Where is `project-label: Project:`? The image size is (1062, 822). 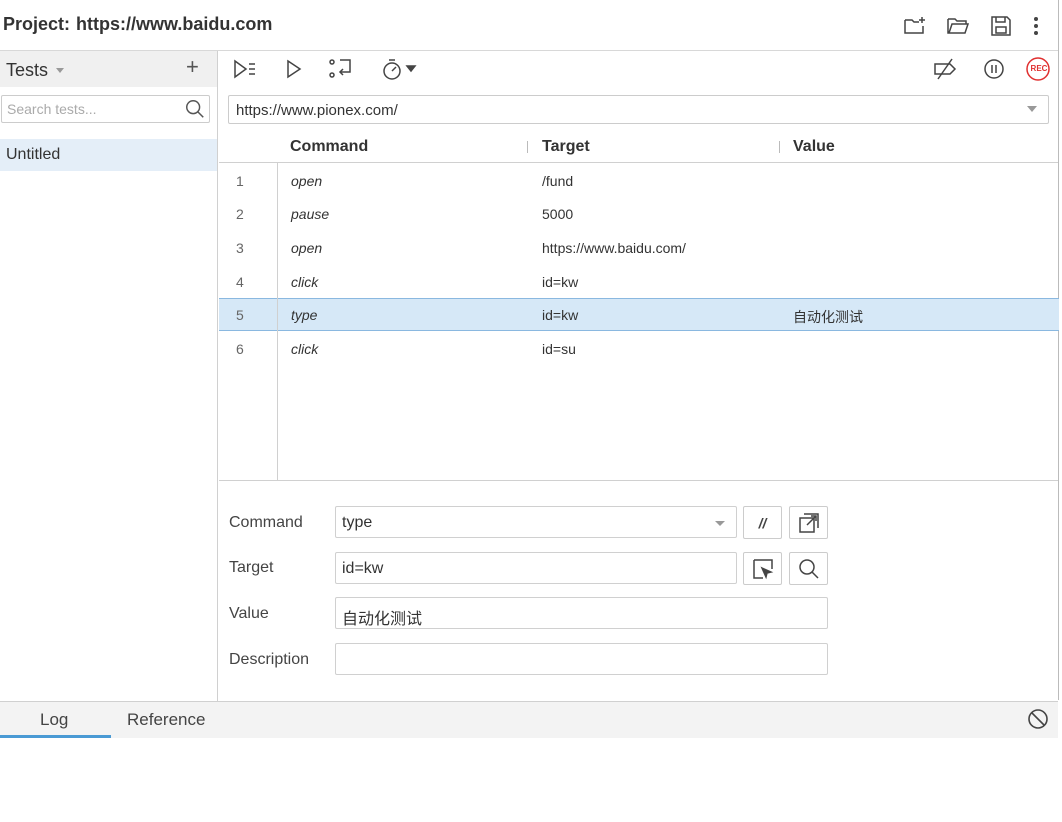 project-label: Project: is located at coordinates (37, 24).